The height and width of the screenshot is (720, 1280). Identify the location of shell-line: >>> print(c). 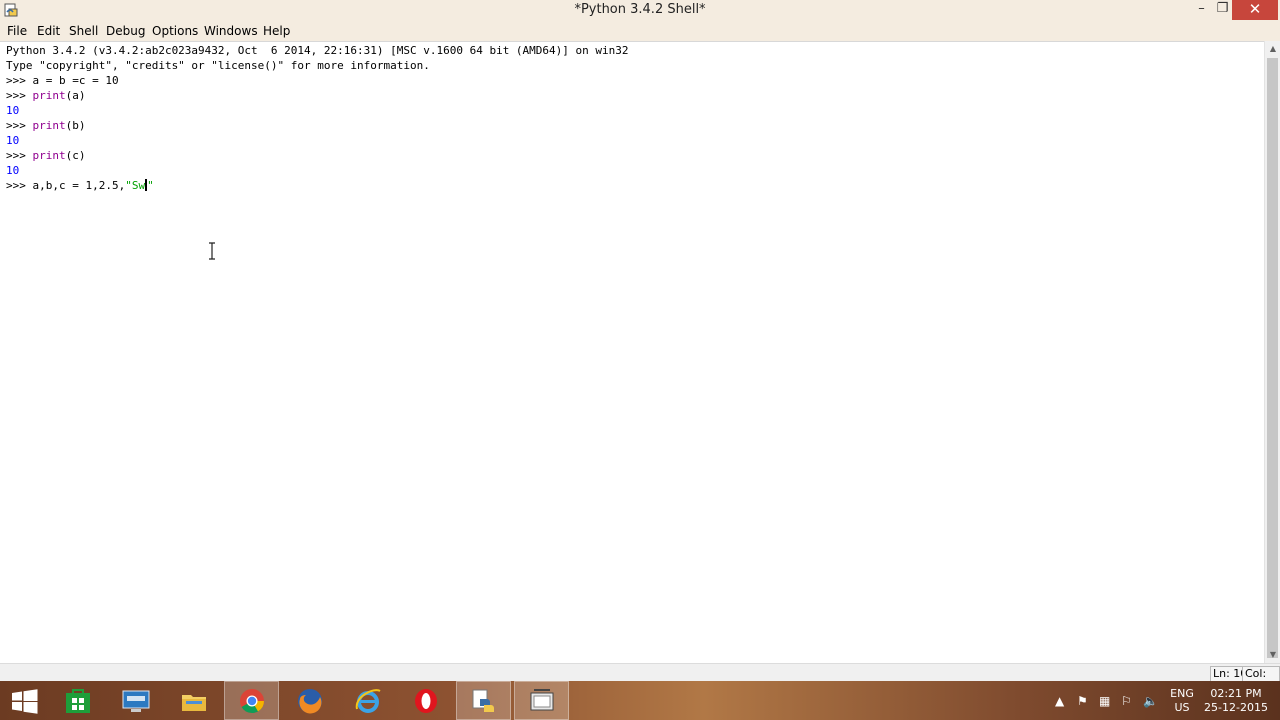
(46, 155).